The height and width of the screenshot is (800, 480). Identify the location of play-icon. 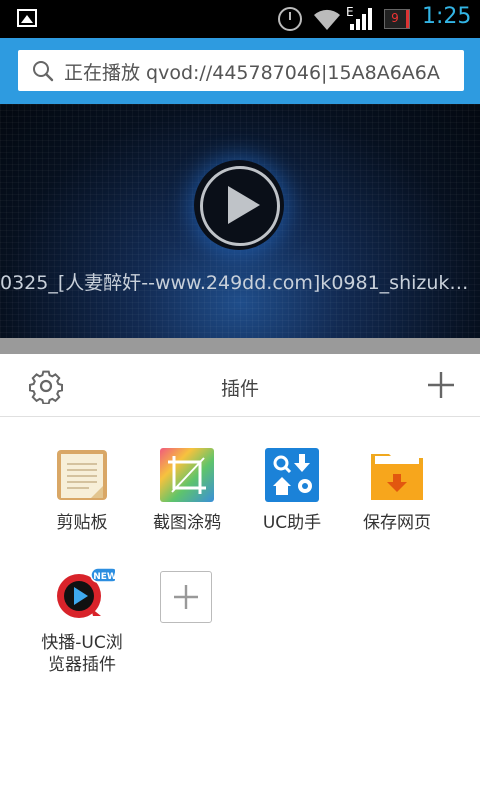
(244, 205).